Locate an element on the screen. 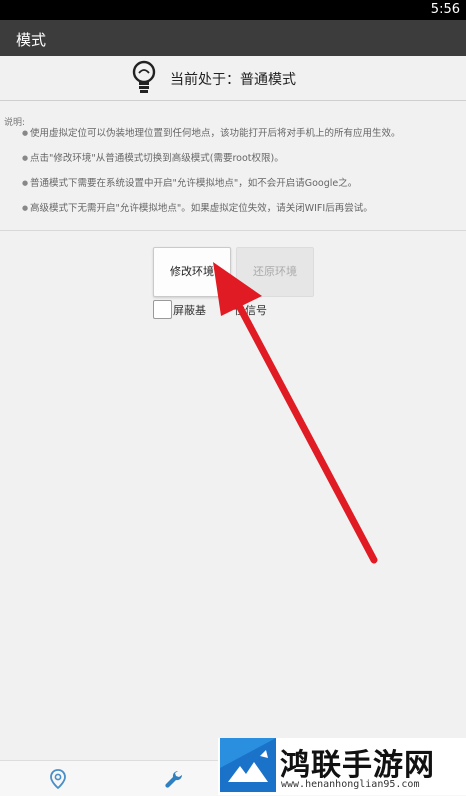 Image resolution: width=466 pixels, height=796 pixels. divider is located at coordinates (233, 230).